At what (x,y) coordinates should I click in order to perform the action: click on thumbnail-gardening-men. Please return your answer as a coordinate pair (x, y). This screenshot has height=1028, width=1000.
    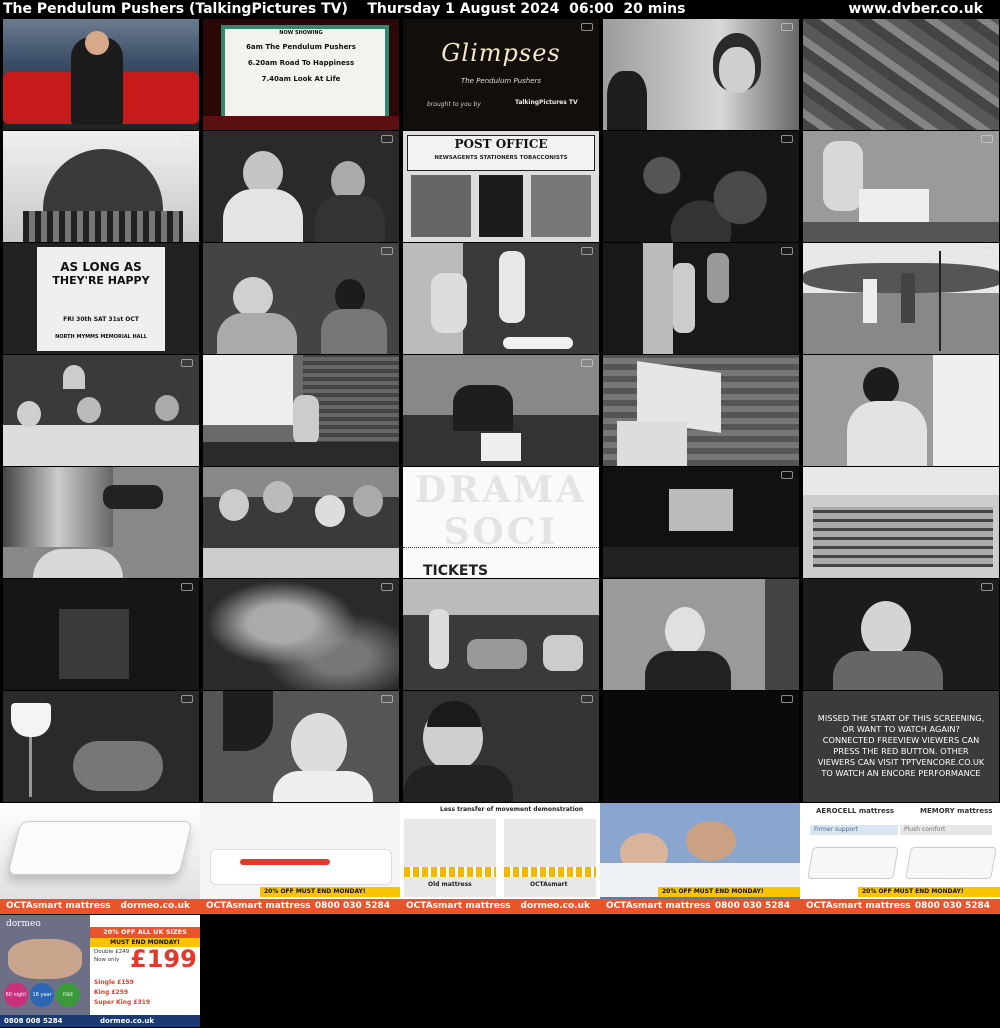
    Looking at the image, I should click on (901, 186).